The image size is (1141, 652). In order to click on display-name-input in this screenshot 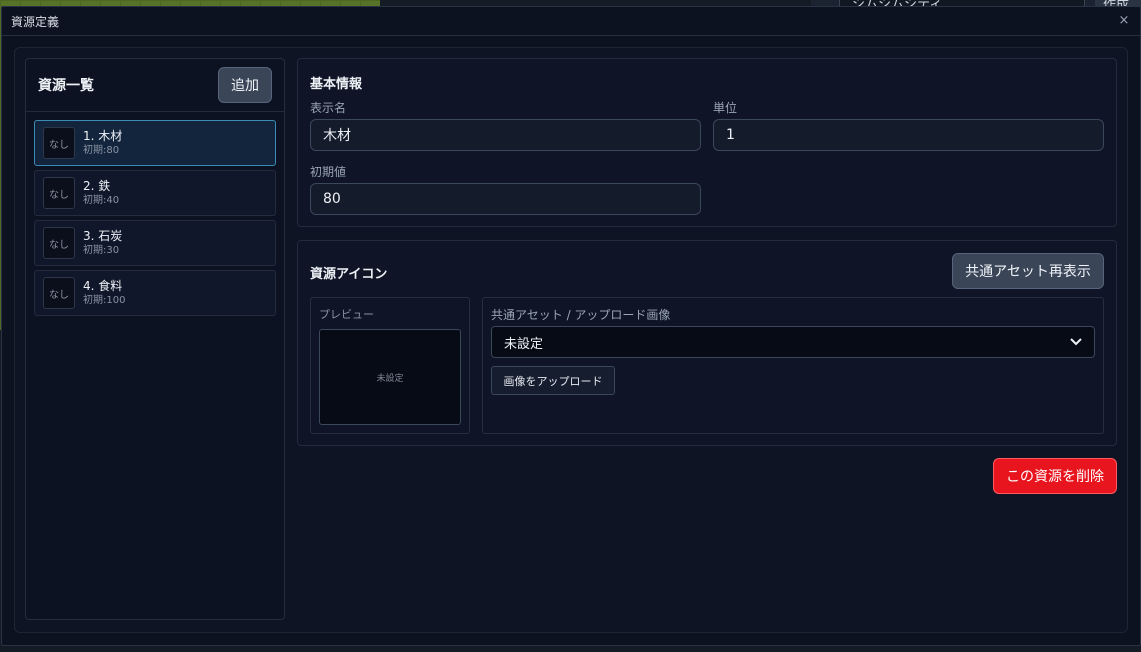, I will do `click(505, 135)`.